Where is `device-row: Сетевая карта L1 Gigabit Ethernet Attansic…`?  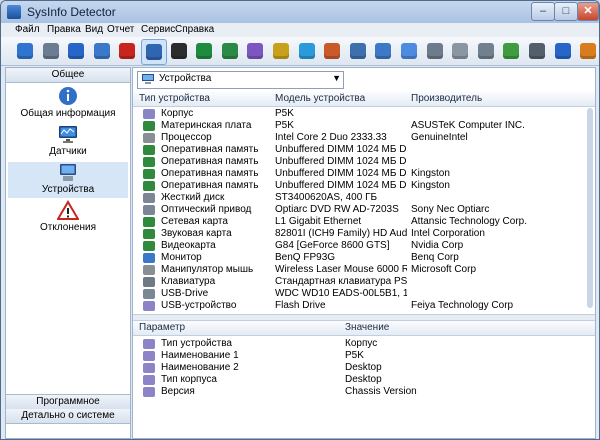
device-row: Сетевая карта L1 Gigabit Ethernet Attansic… is located at coordinates (364, 222).